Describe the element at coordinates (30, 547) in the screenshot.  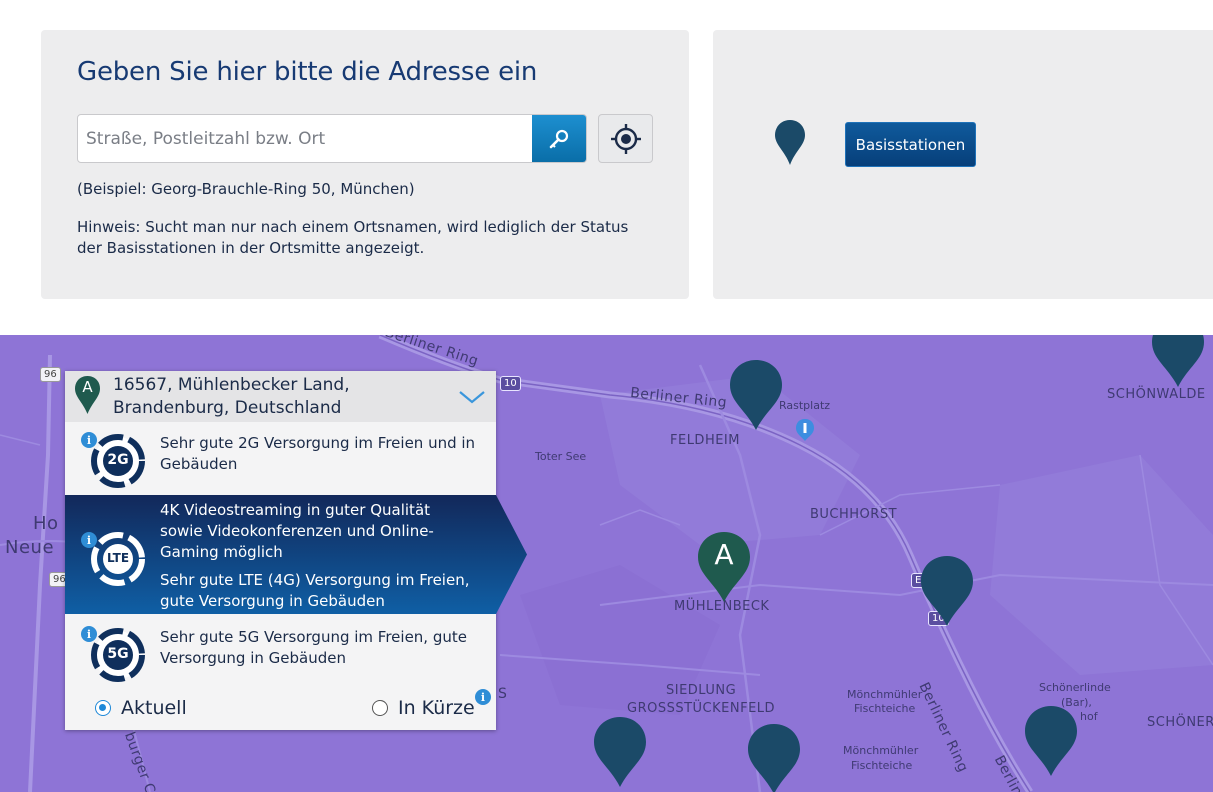
I see `map-place-label: Neue` at that location.